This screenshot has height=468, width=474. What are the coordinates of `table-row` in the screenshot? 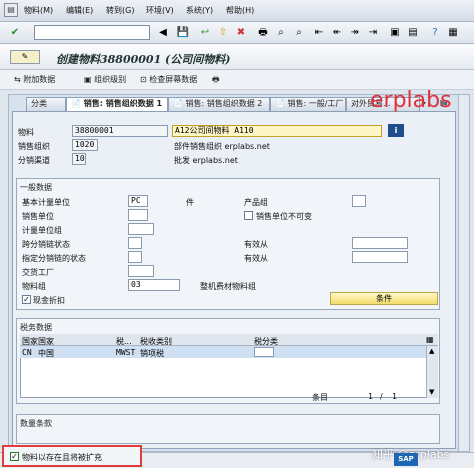 It's located at (229, 352).